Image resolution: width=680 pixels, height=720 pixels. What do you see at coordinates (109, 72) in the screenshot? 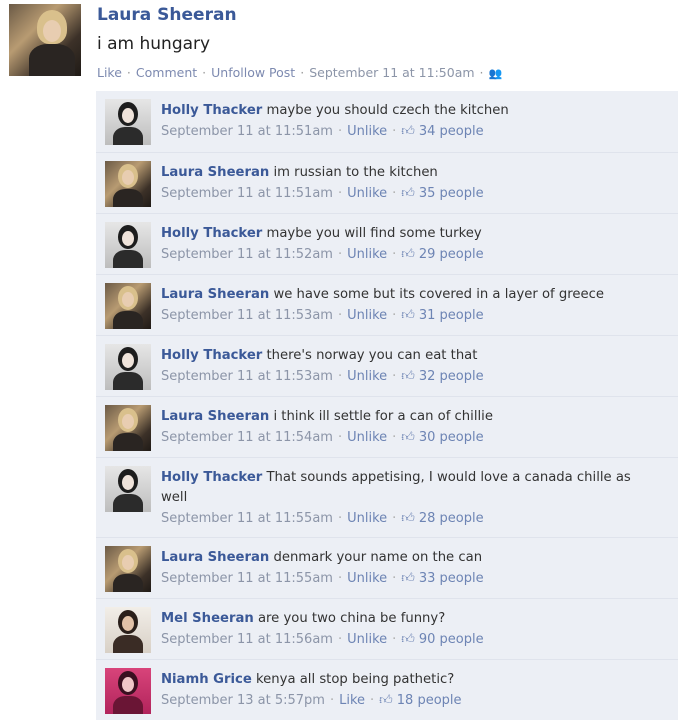
I see `like-link: Like` at bounding box center [109, 72].